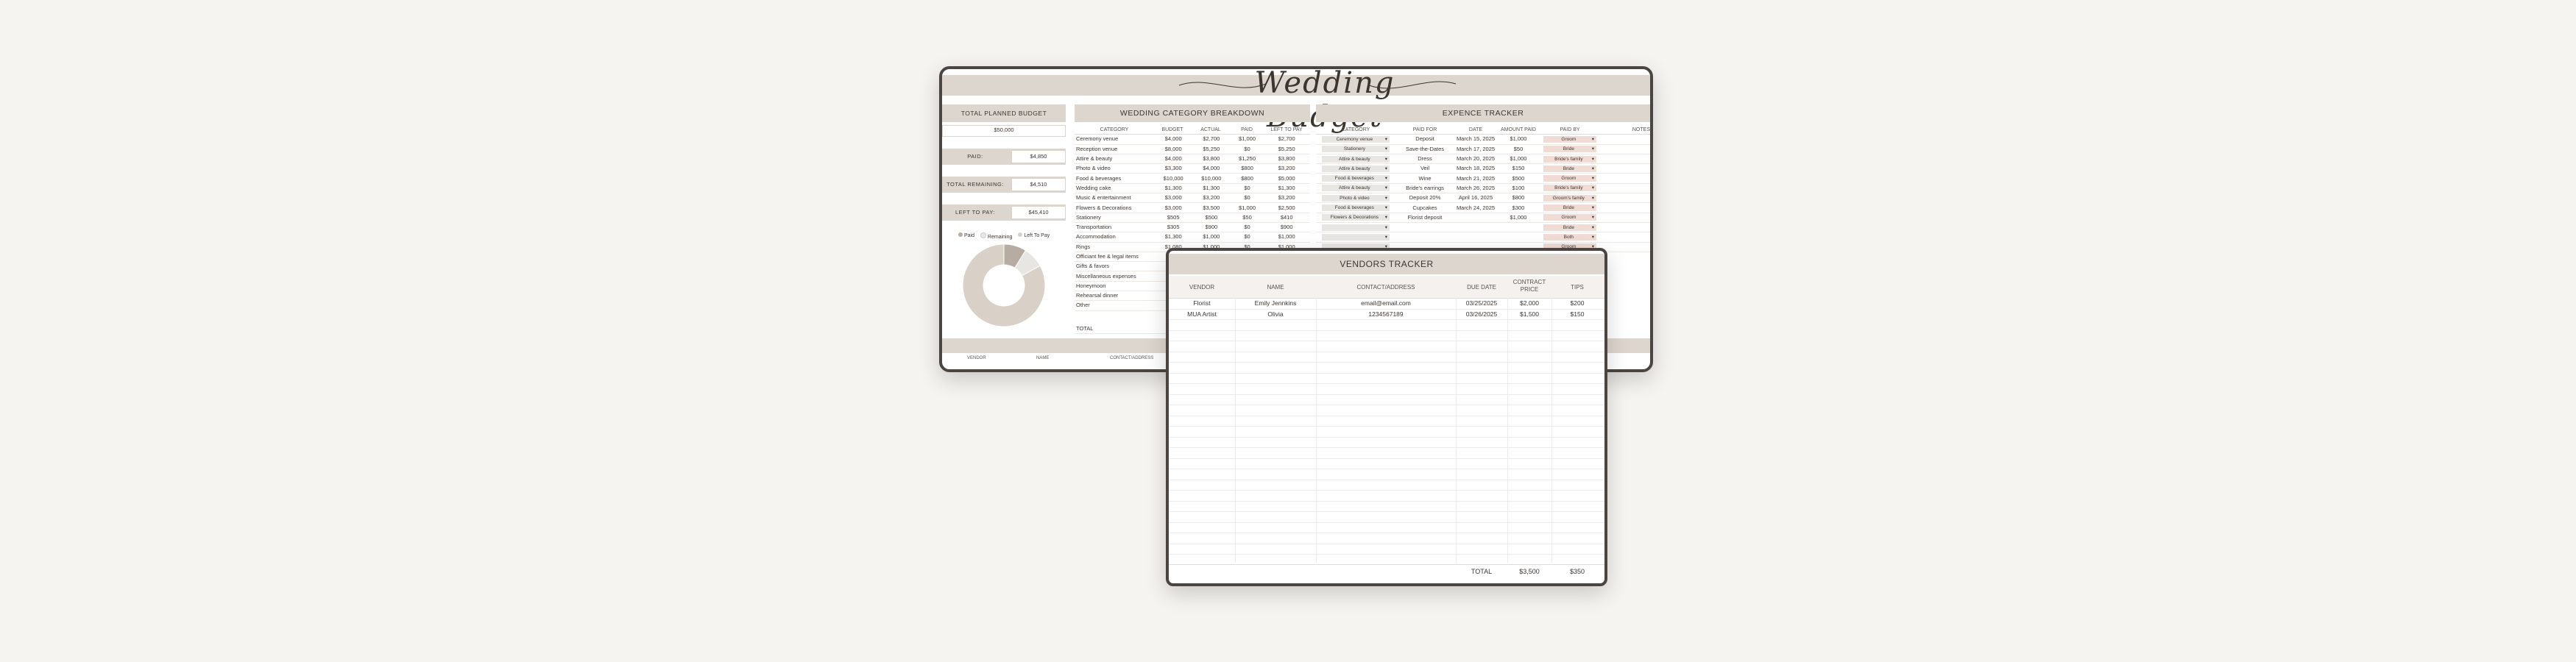 This screenshot has width=2576, height=662. What do you see at coordinates (1286, 187) in the screenshot?
I see `breakdown-left: $1,300` at bounding box center [1286, 187].